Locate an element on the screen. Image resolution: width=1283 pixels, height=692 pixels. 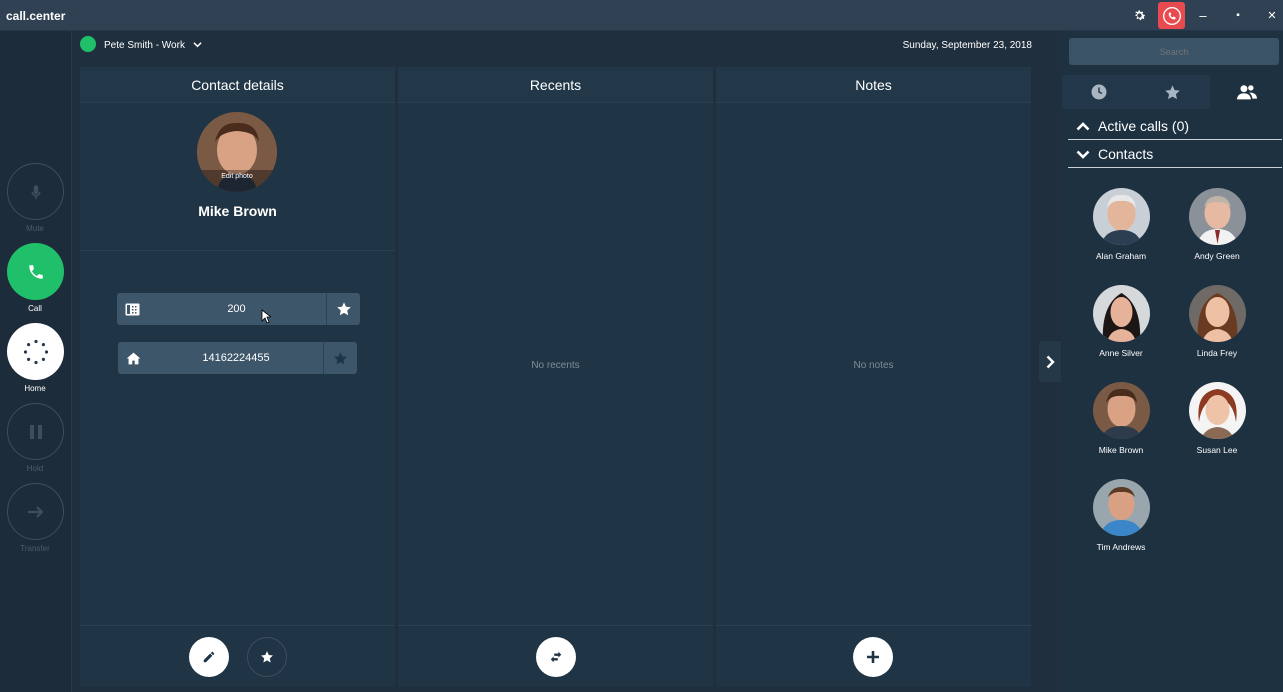
collapse-sidebar-button is located at coordinates (1050, 361).